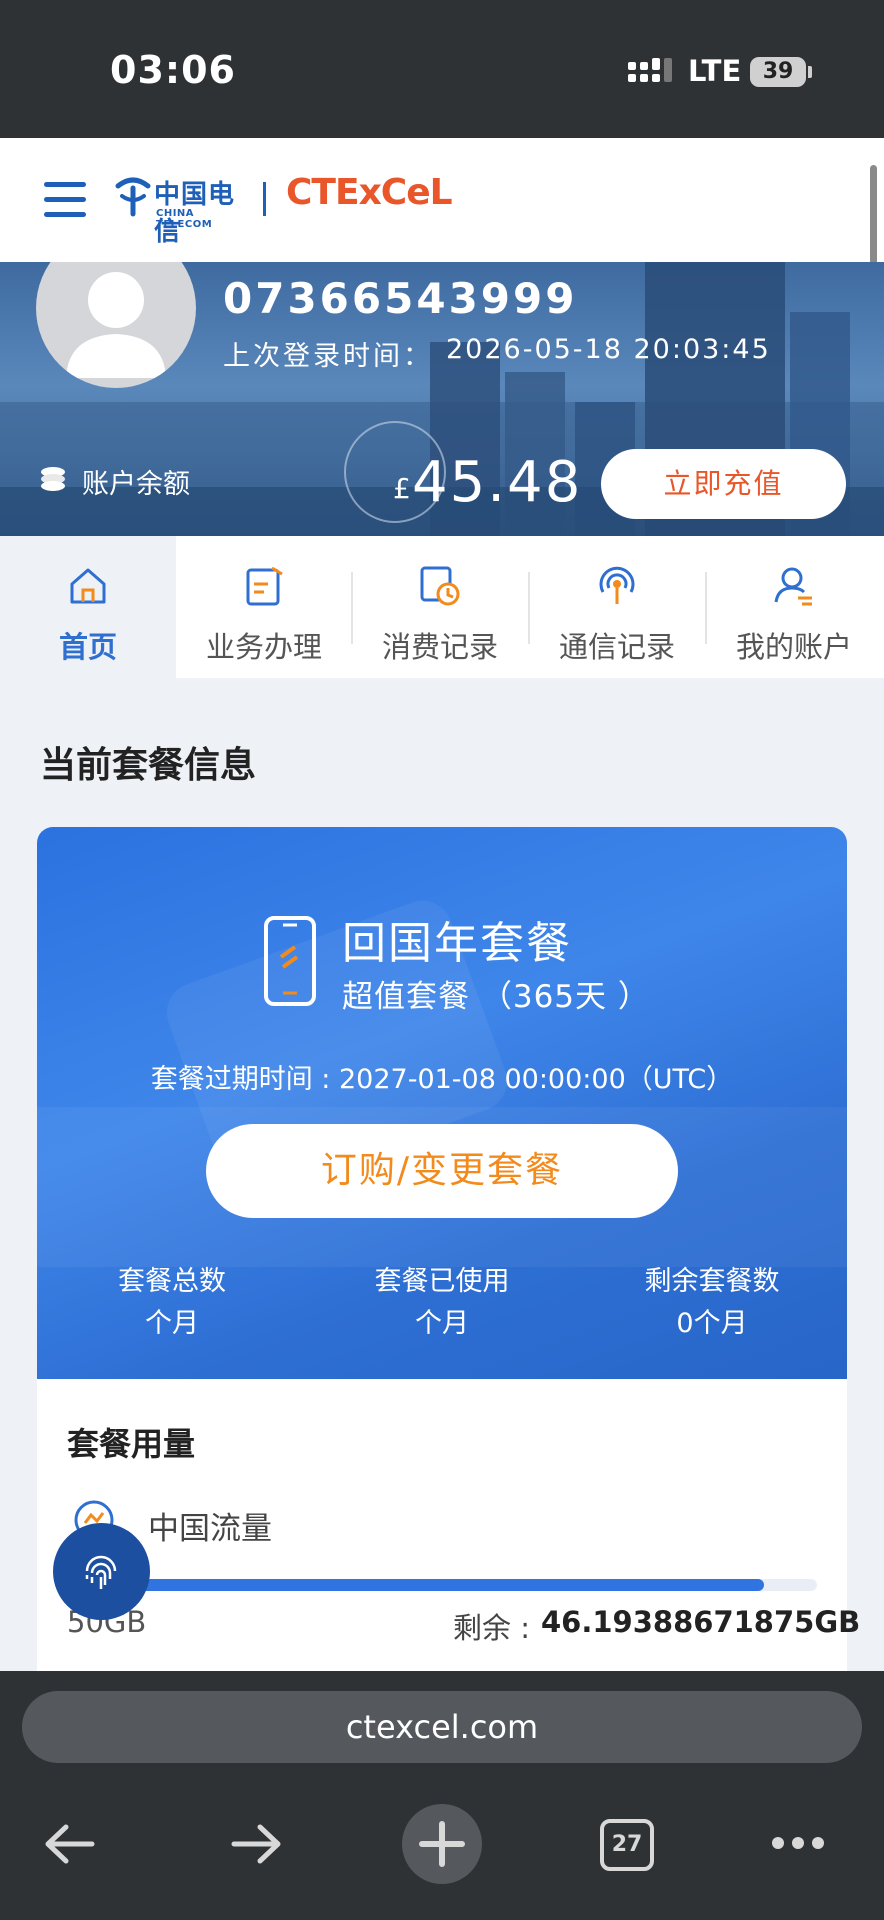  Describe the element at coordinates (264, 199) in the screenshot. I see `logo-separator` at that location.